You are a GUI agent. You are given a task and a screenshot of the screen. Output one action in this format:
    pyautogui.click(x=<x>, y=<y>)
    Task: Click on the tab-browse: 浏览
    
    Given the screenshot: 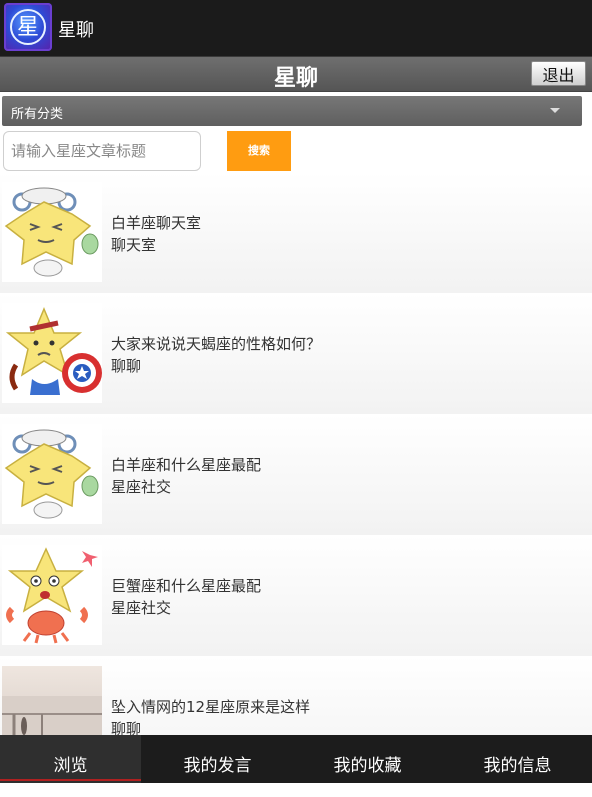 What is the action you would take?
    pyautogui.click(x=70, y=759)
    